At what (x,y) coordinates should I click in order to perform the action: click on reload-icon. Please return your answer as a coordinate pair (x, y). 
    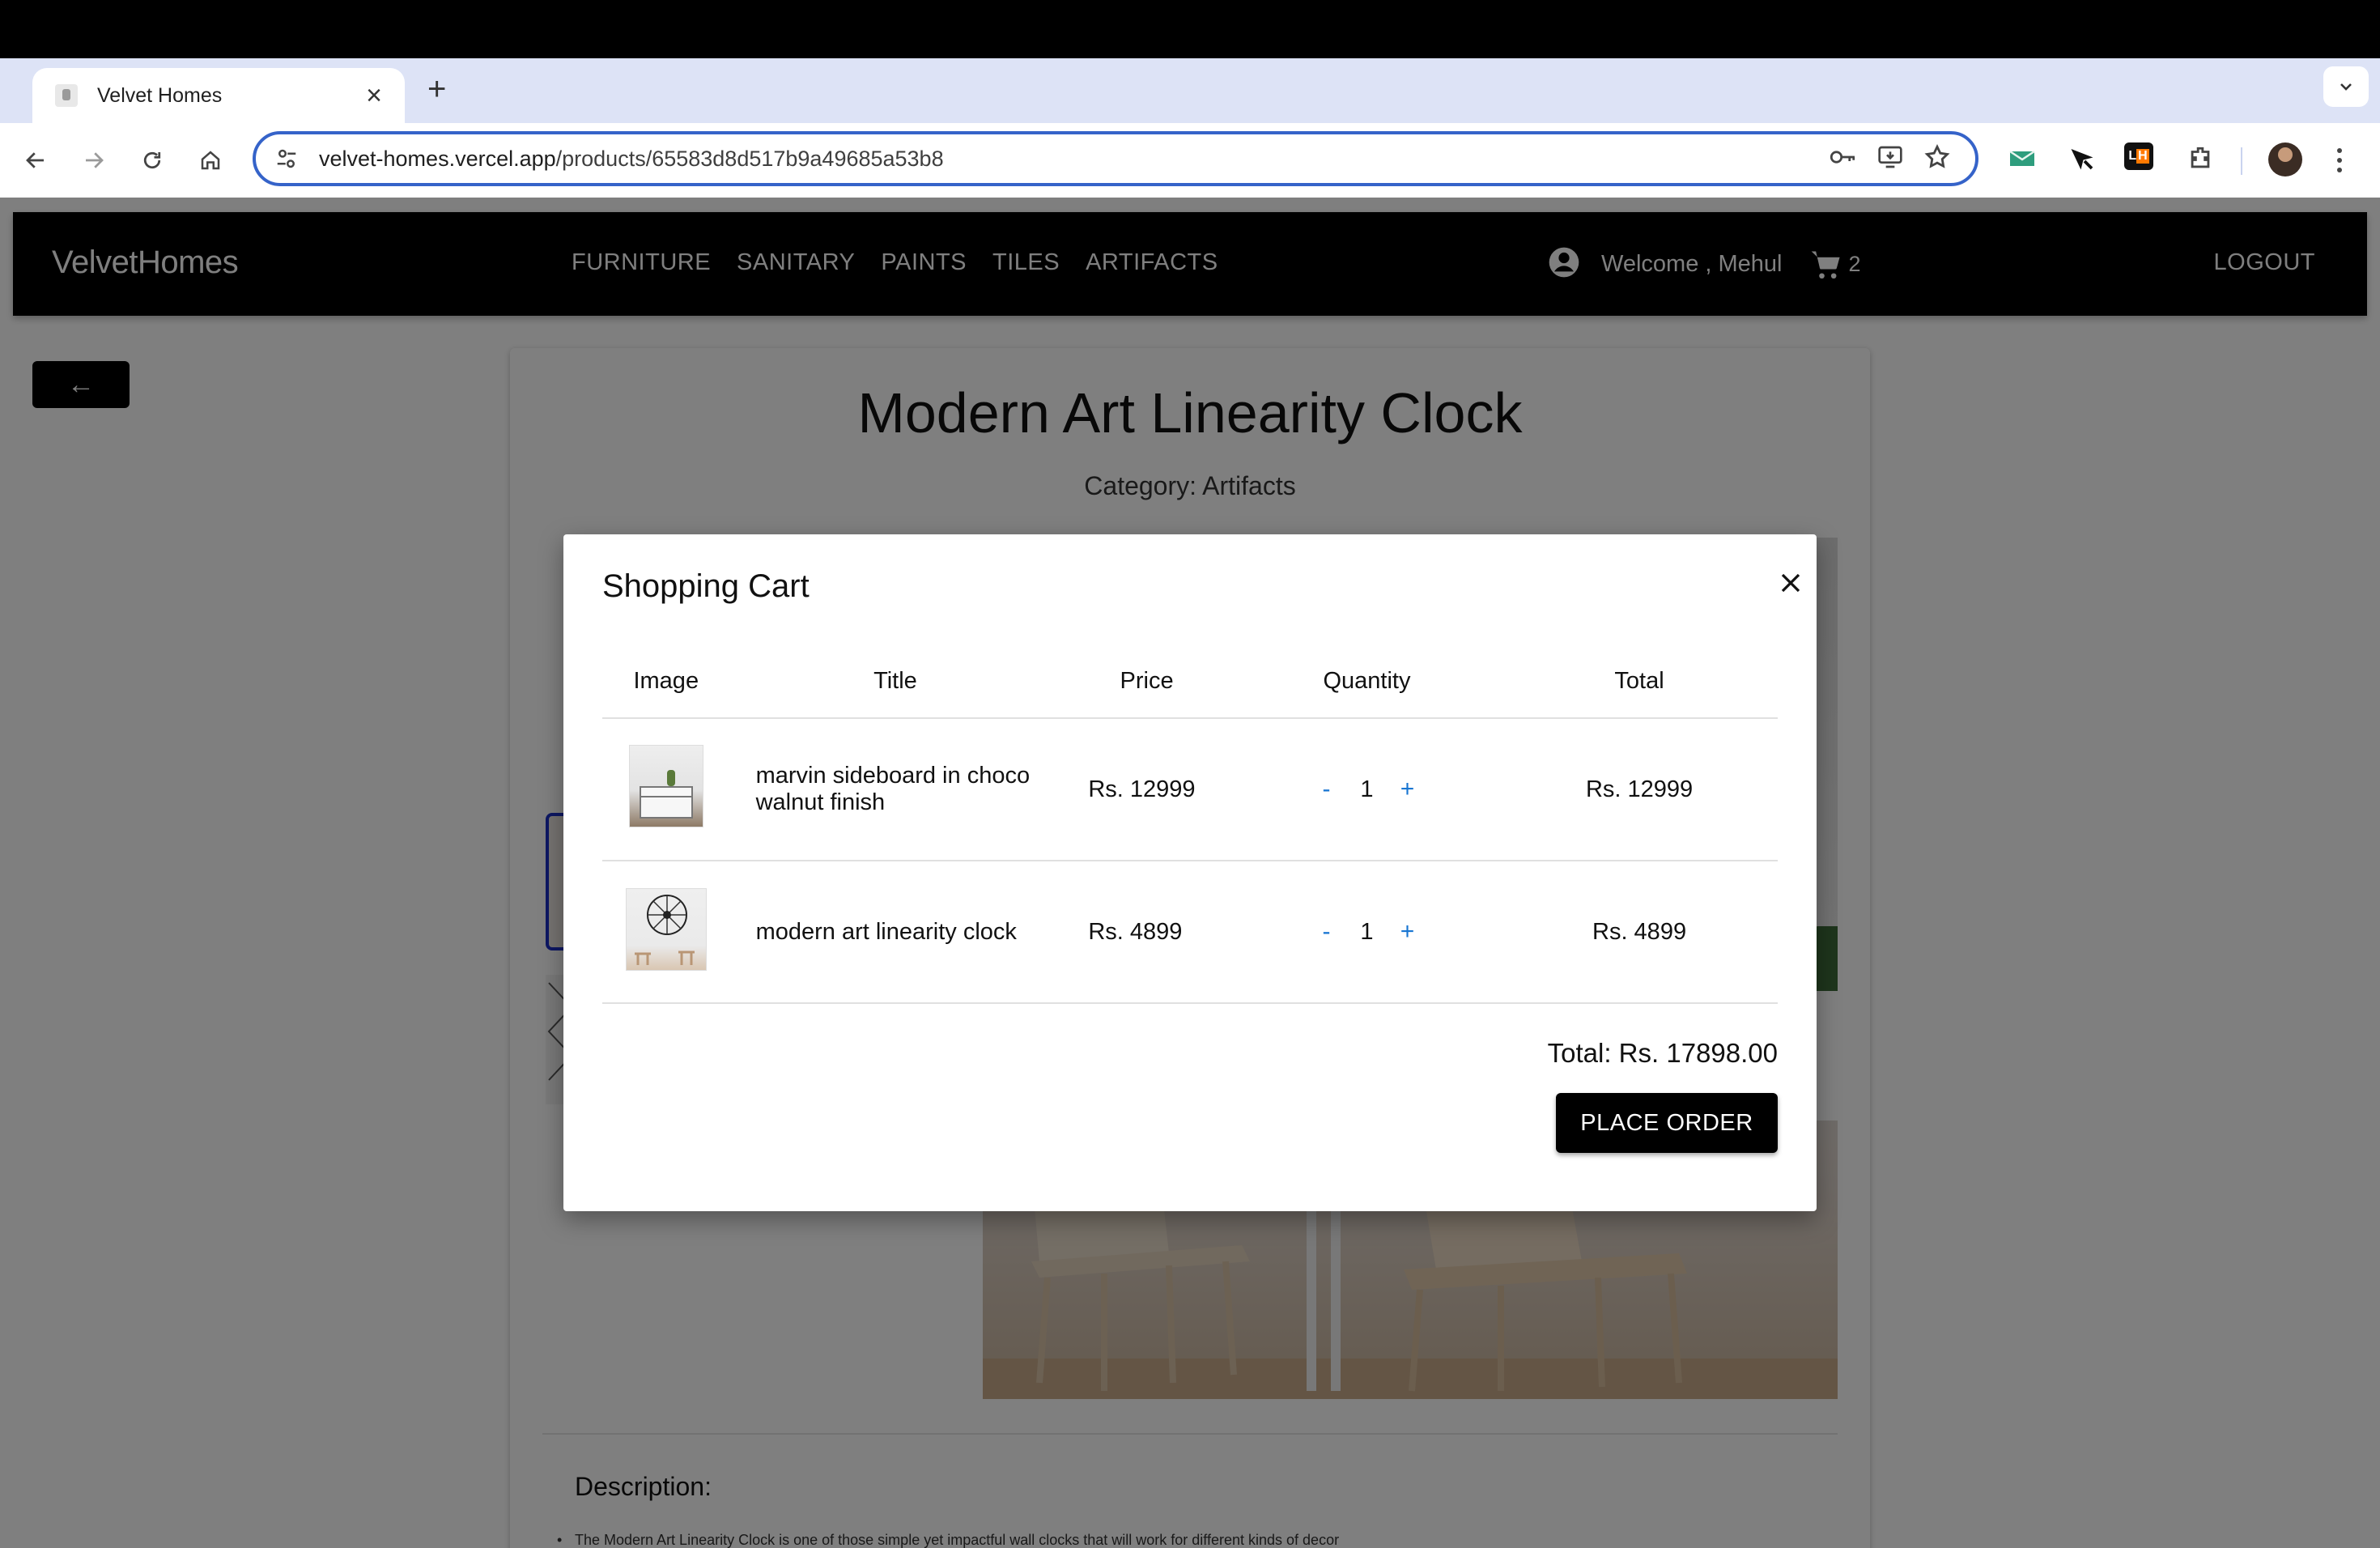
    Looking at the image, I should click on (153, 160).